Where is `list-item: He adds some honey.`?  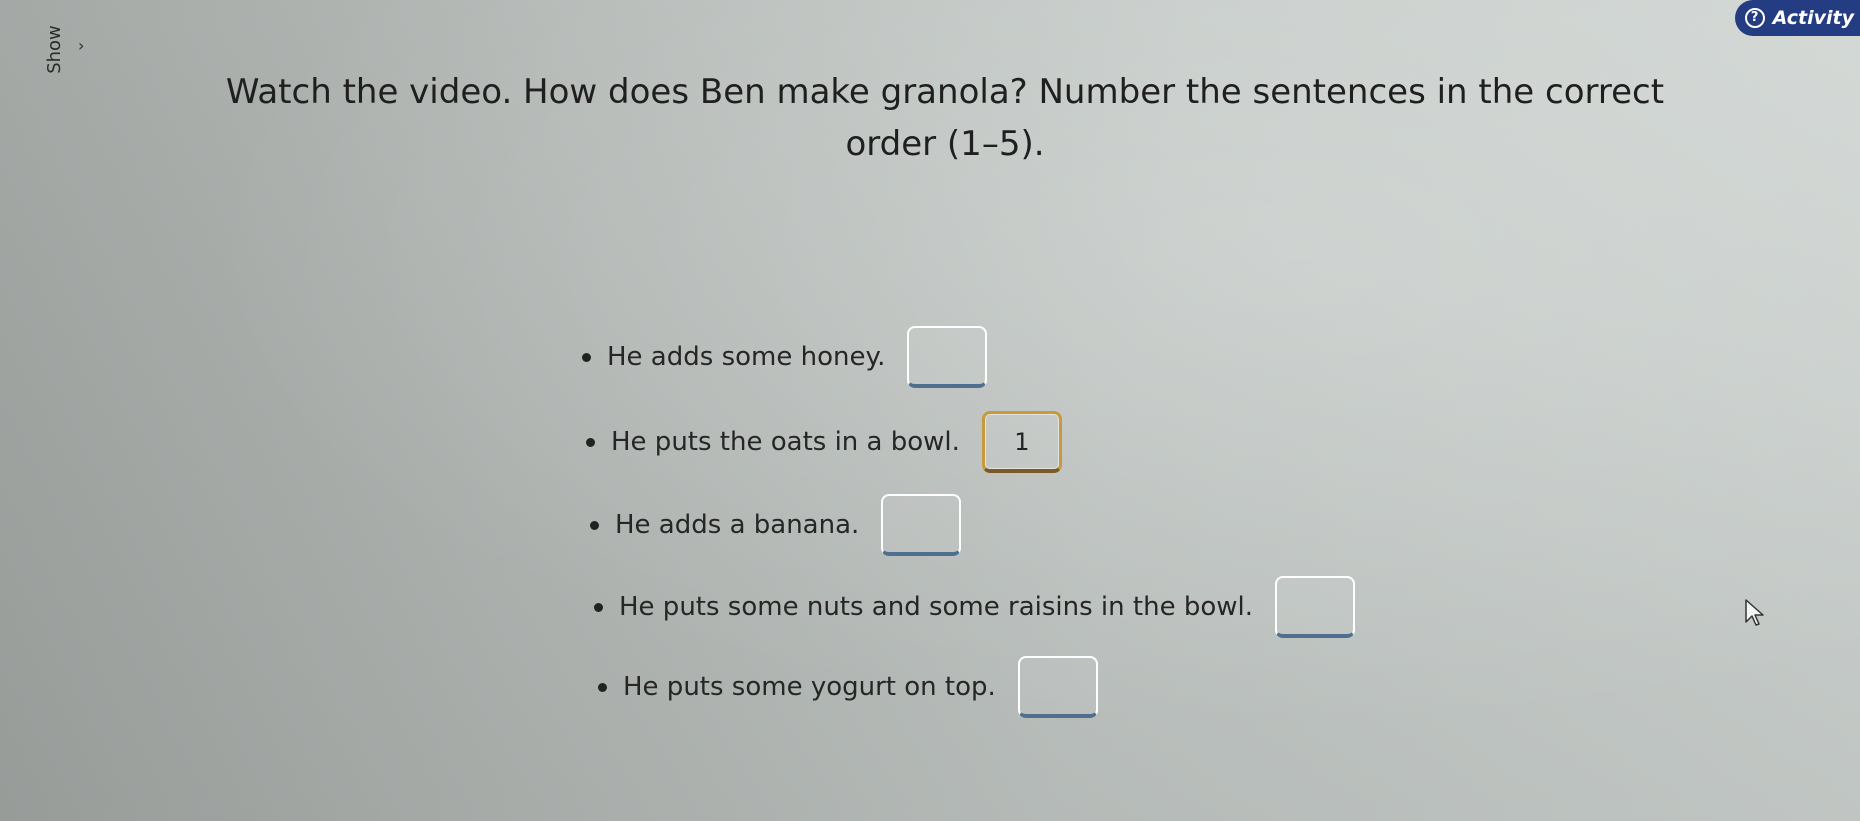
list-item: He adds some honey. is located at coordinates (785, 357).